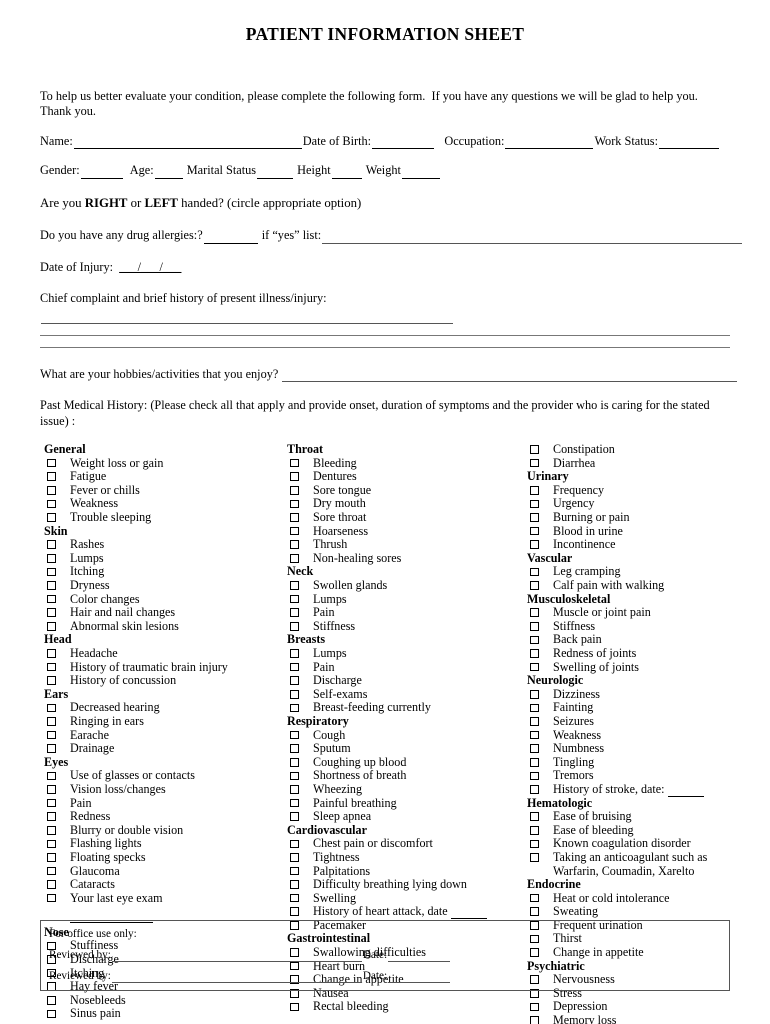  I want to click on handedness-left-option: LEFT, so click(161, 203).